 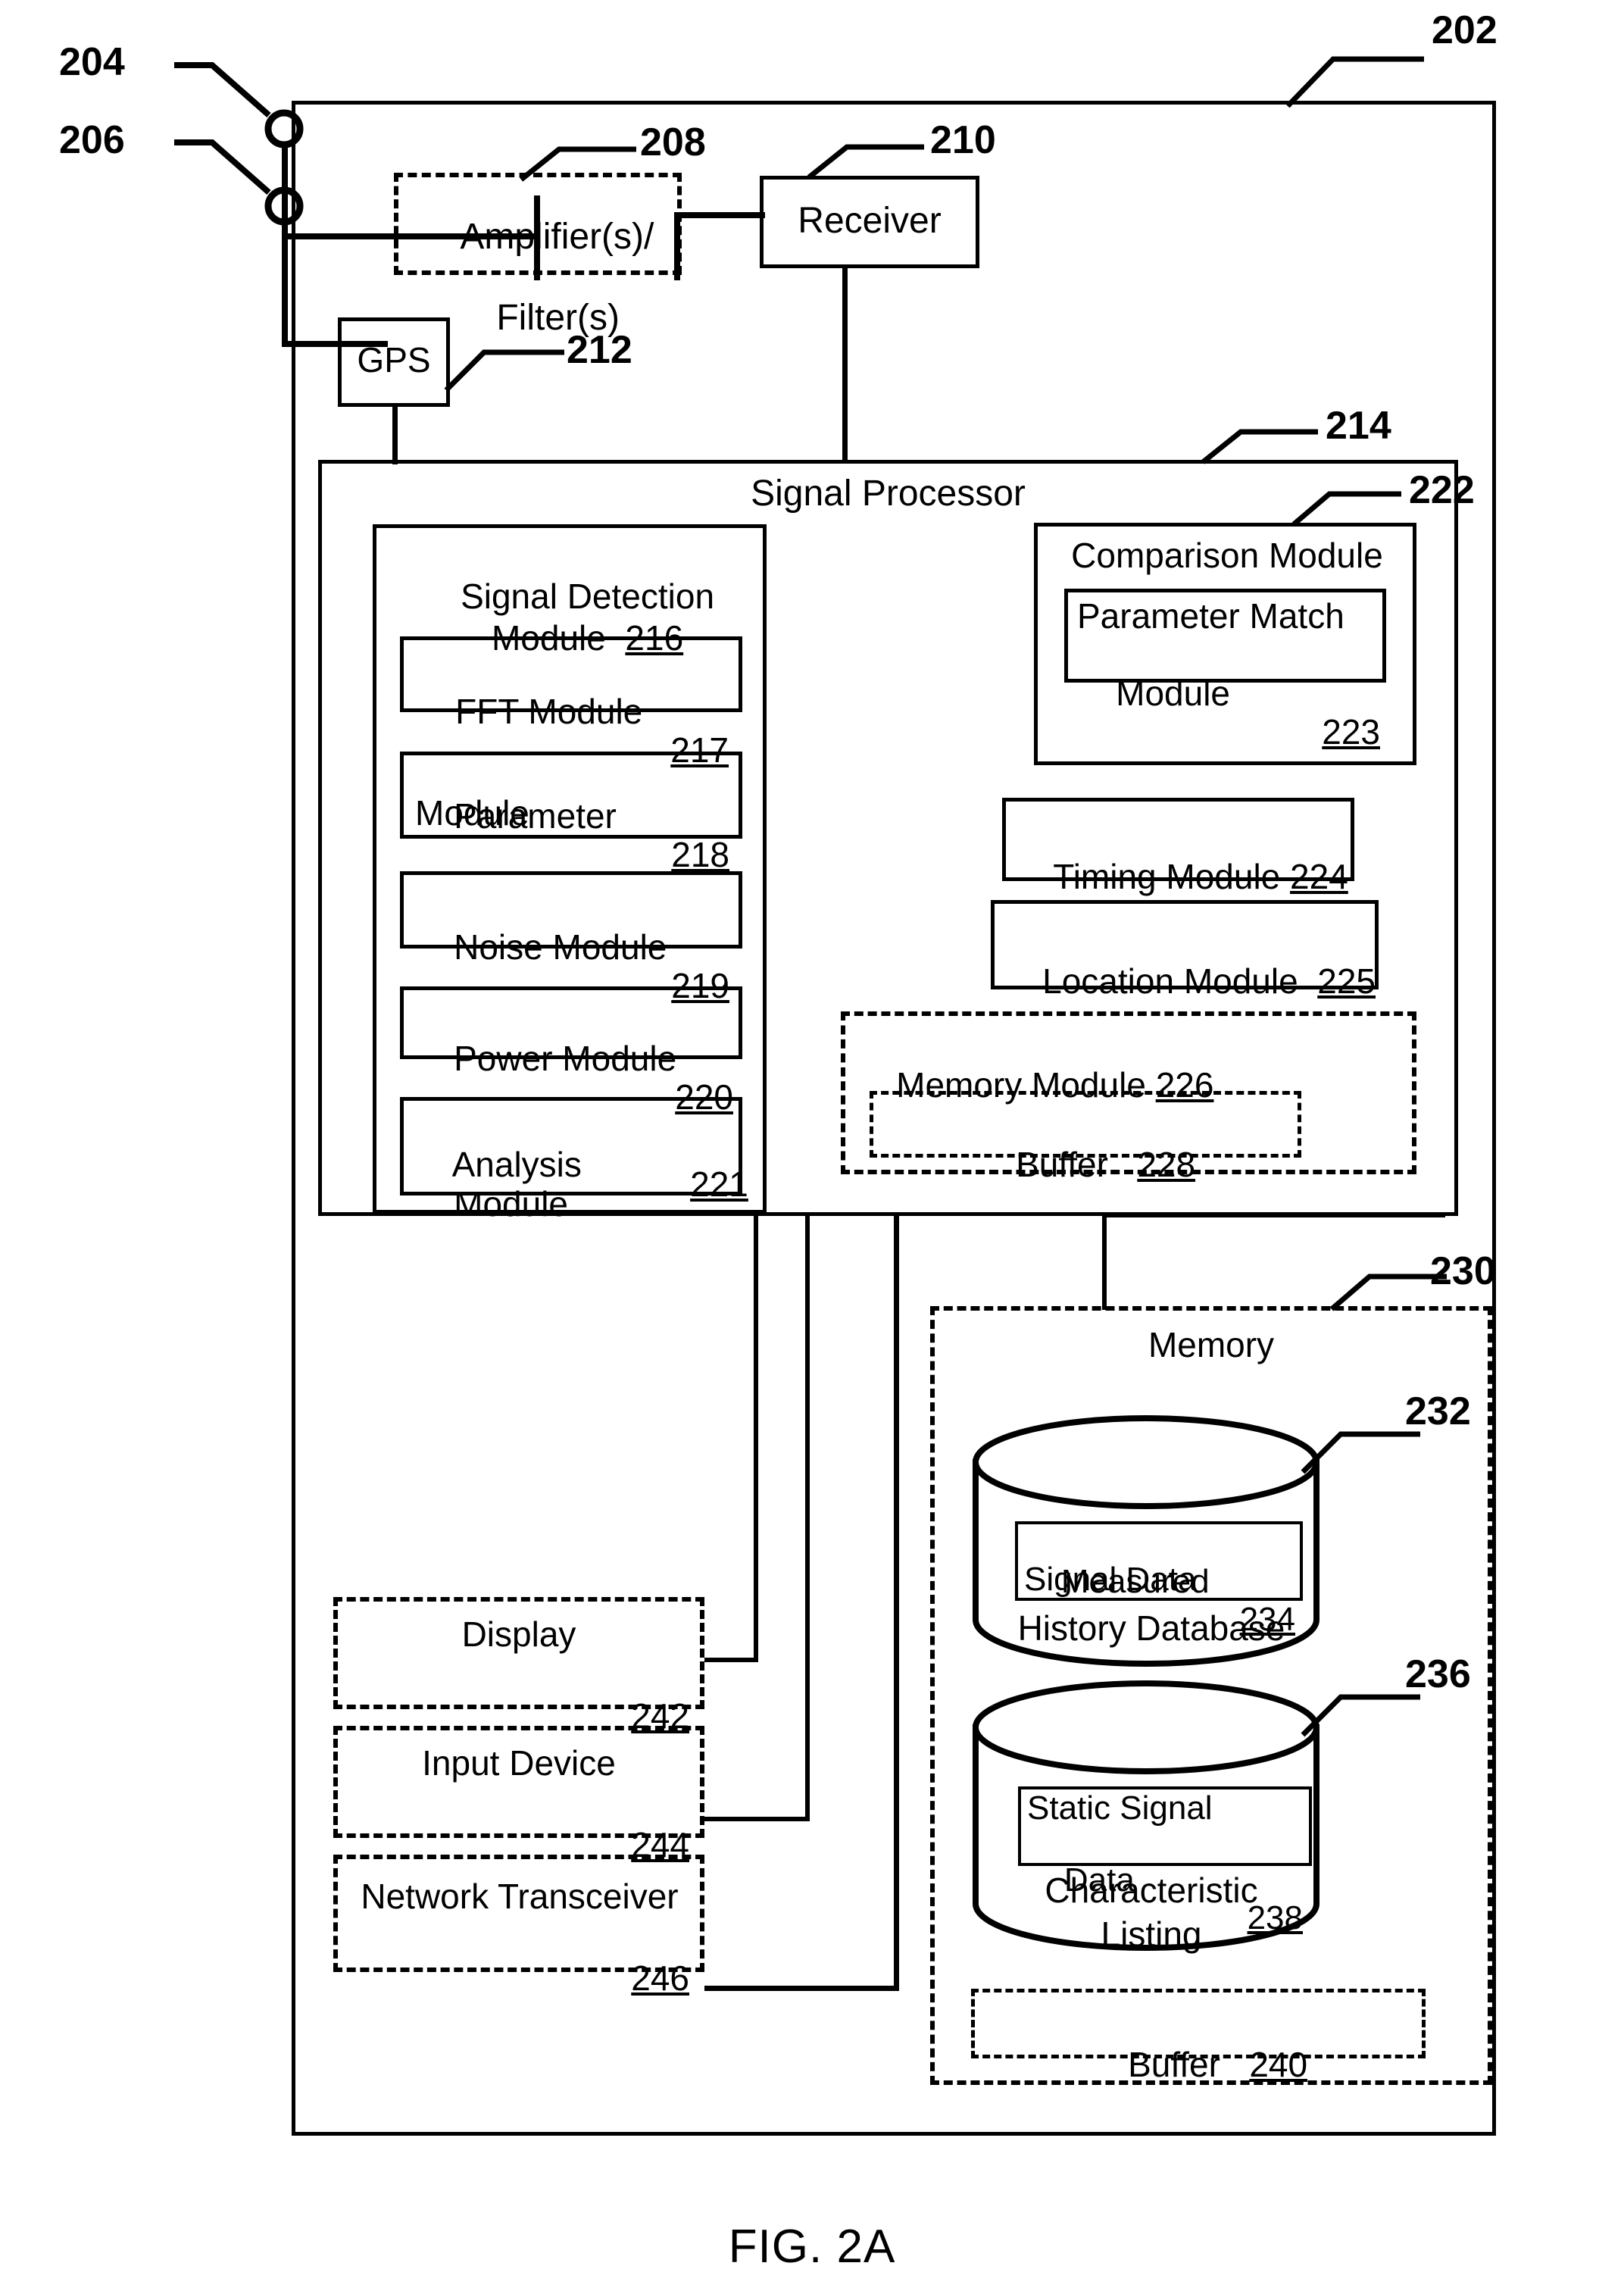 I want to click on buffer-240-row: Buffer 240, so click(x=1198, y=2065).